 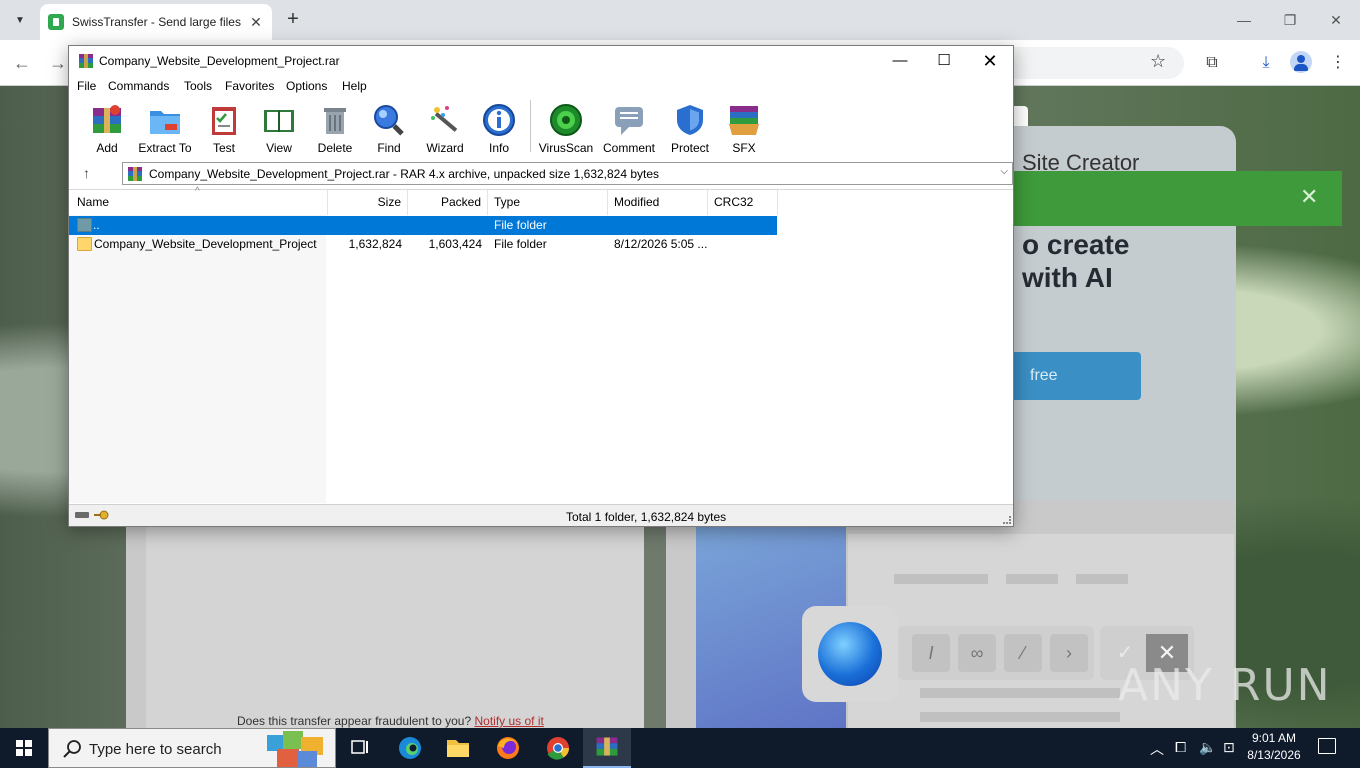 What do you see at coordinates (1212, 63) in the screenshot?
I see `extensions-puzzle-icon: ⧉` at bounding box center [1212, 63].